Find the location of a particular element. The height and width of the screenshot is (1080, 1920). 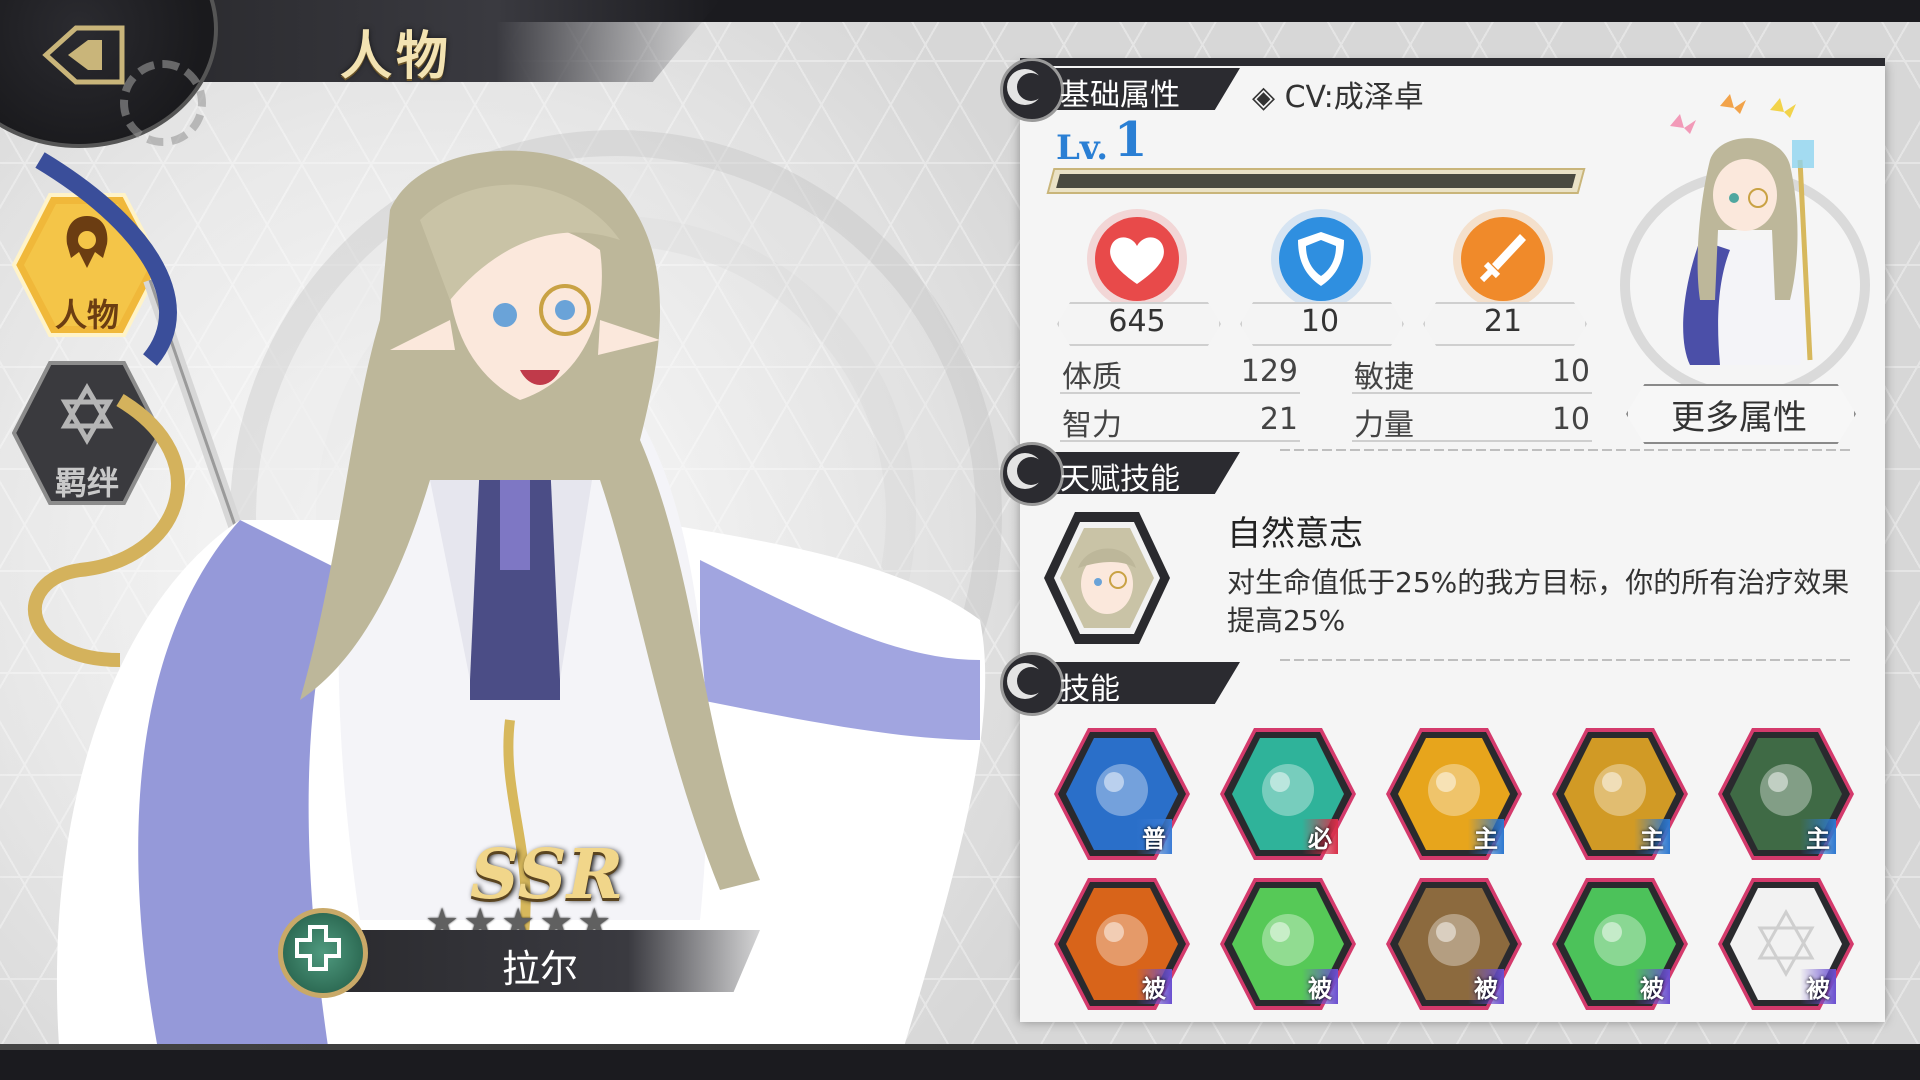

attr-value-constitution: 129 is located at coordinates (1269, 371).